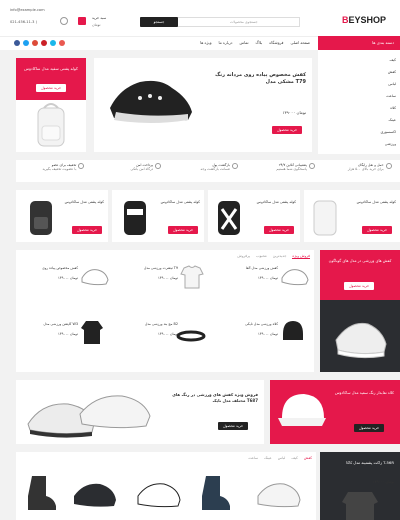 The width and height of the screenshot is (400, 520). What do you see at coordinates (261, 268) in the screenshot?
I see `product-name: کفش ورزشی مدل آلفا` at bounding box center [261, 268].